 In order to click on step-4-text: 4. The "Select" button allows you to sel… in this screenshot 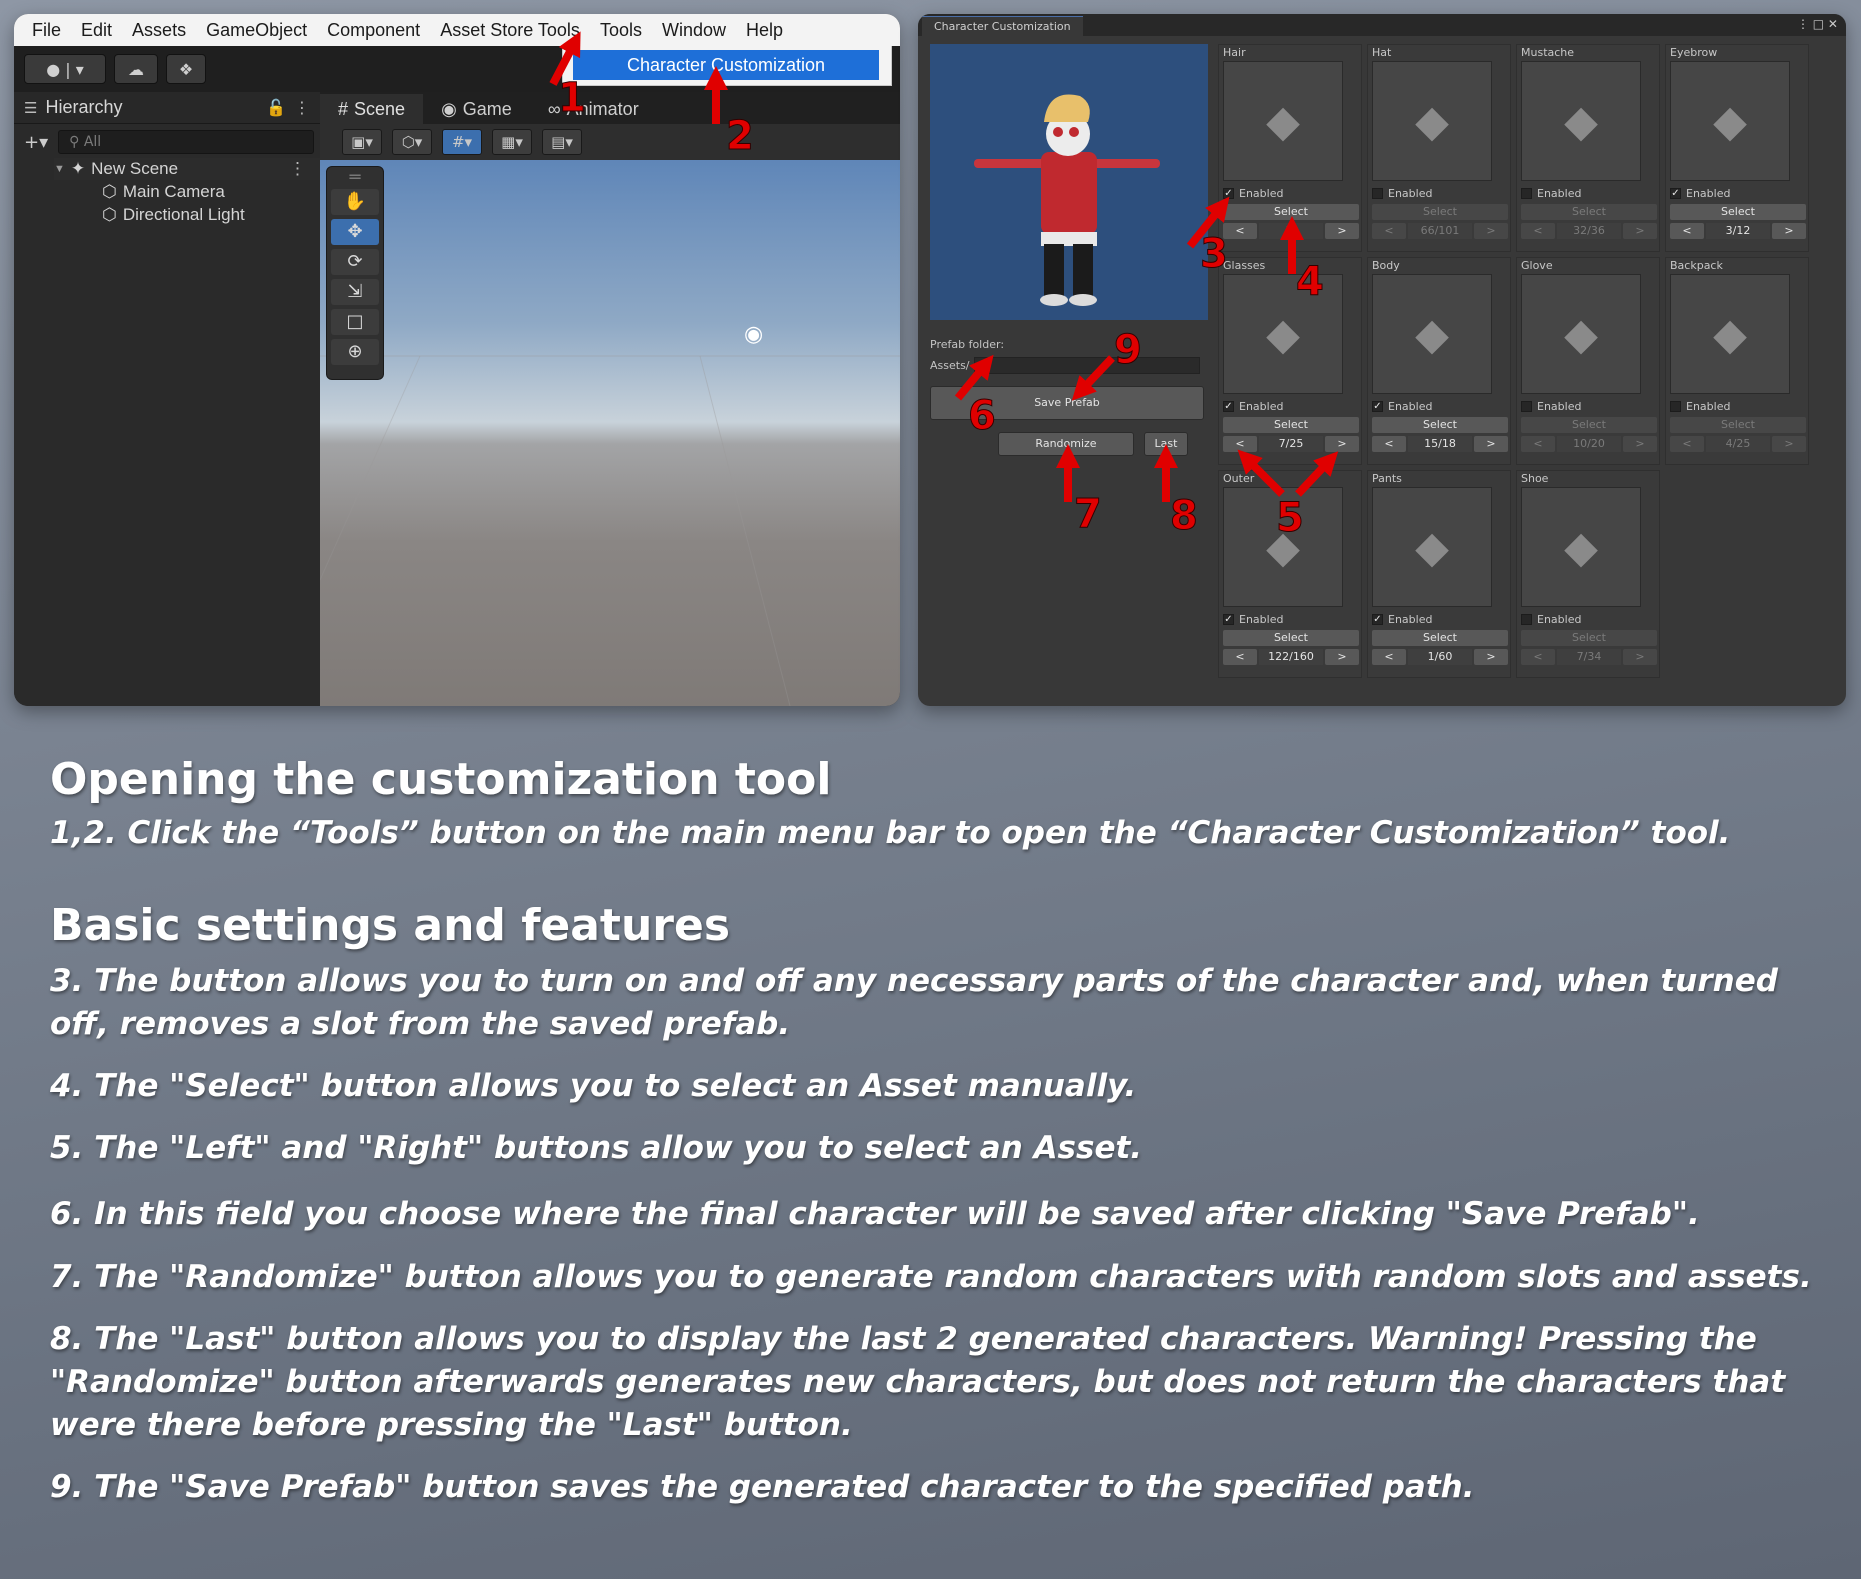, I will do `click(593, 1086)`.